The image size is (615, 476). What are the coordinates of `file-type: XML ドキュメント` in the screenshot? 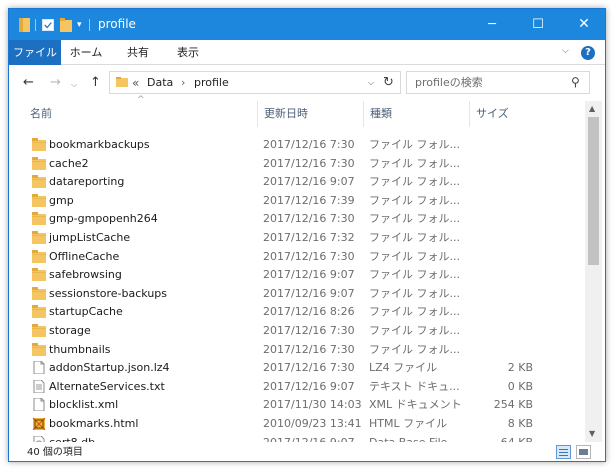 It's located at (415, 405).